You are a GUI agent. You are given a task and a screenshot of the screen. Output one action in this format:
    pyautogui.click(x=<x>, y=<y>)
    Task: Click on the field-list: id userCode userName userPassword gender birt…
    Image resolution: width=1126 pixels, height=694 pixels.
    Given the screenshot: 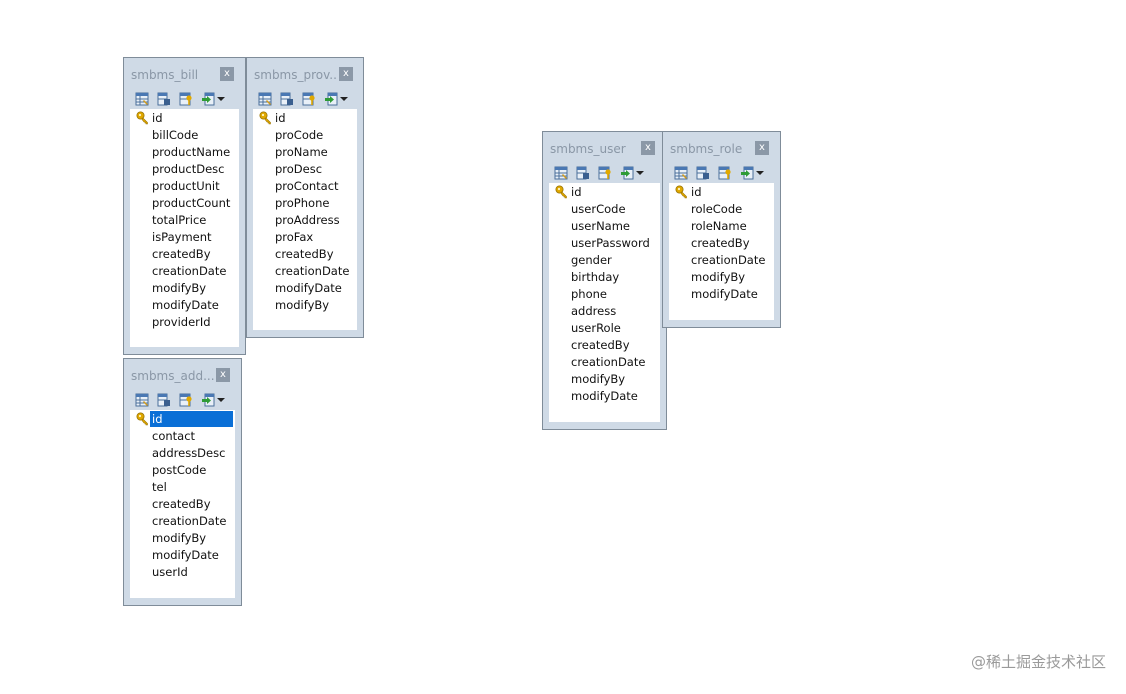 What is the action you would take?
    pyautogui.click(x=604, y=302)
    